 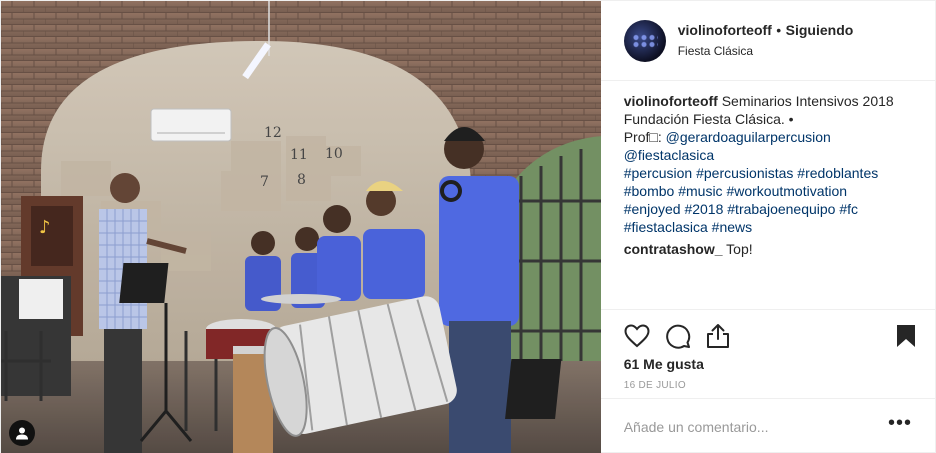 What do you see at coordinates (768, 364) in the screenshot?
I see `likes-count: 61 Me gusta` at bounding box center [768, 364].